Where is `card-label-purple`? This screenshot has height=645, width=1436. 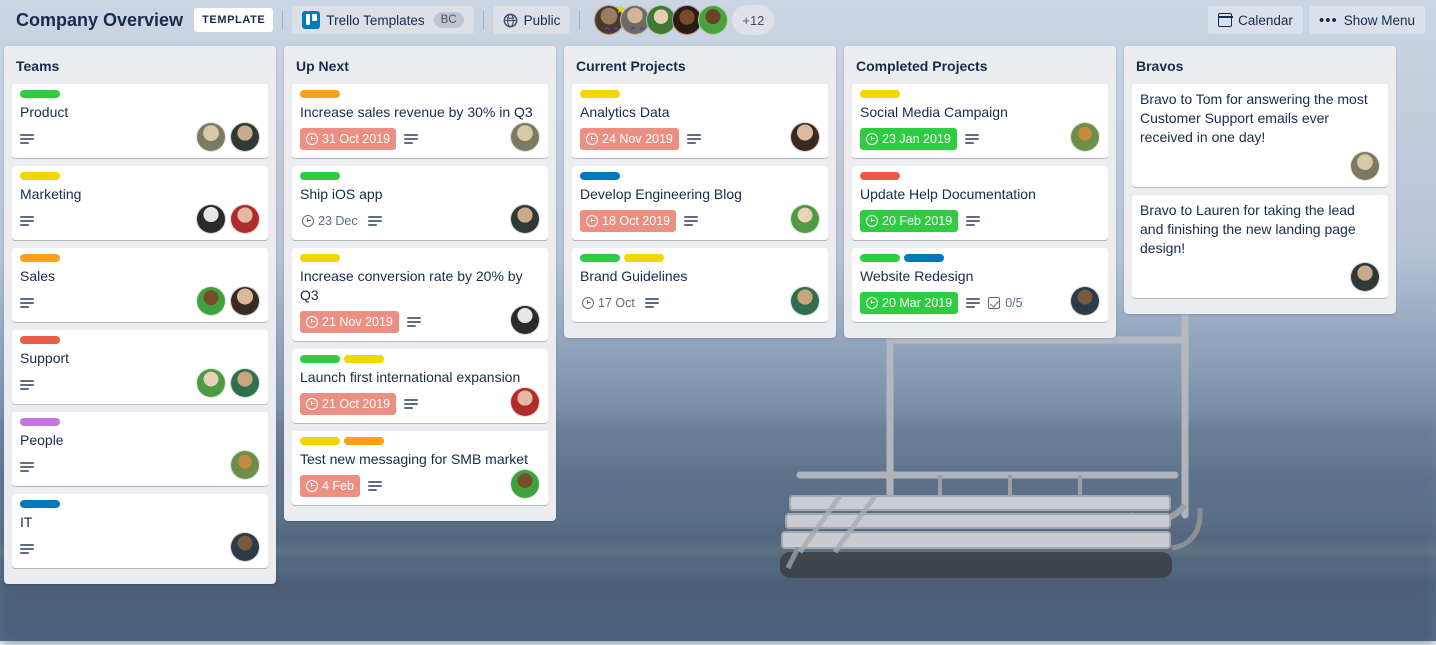 card-label-purple is located at coordinates (40, 422).